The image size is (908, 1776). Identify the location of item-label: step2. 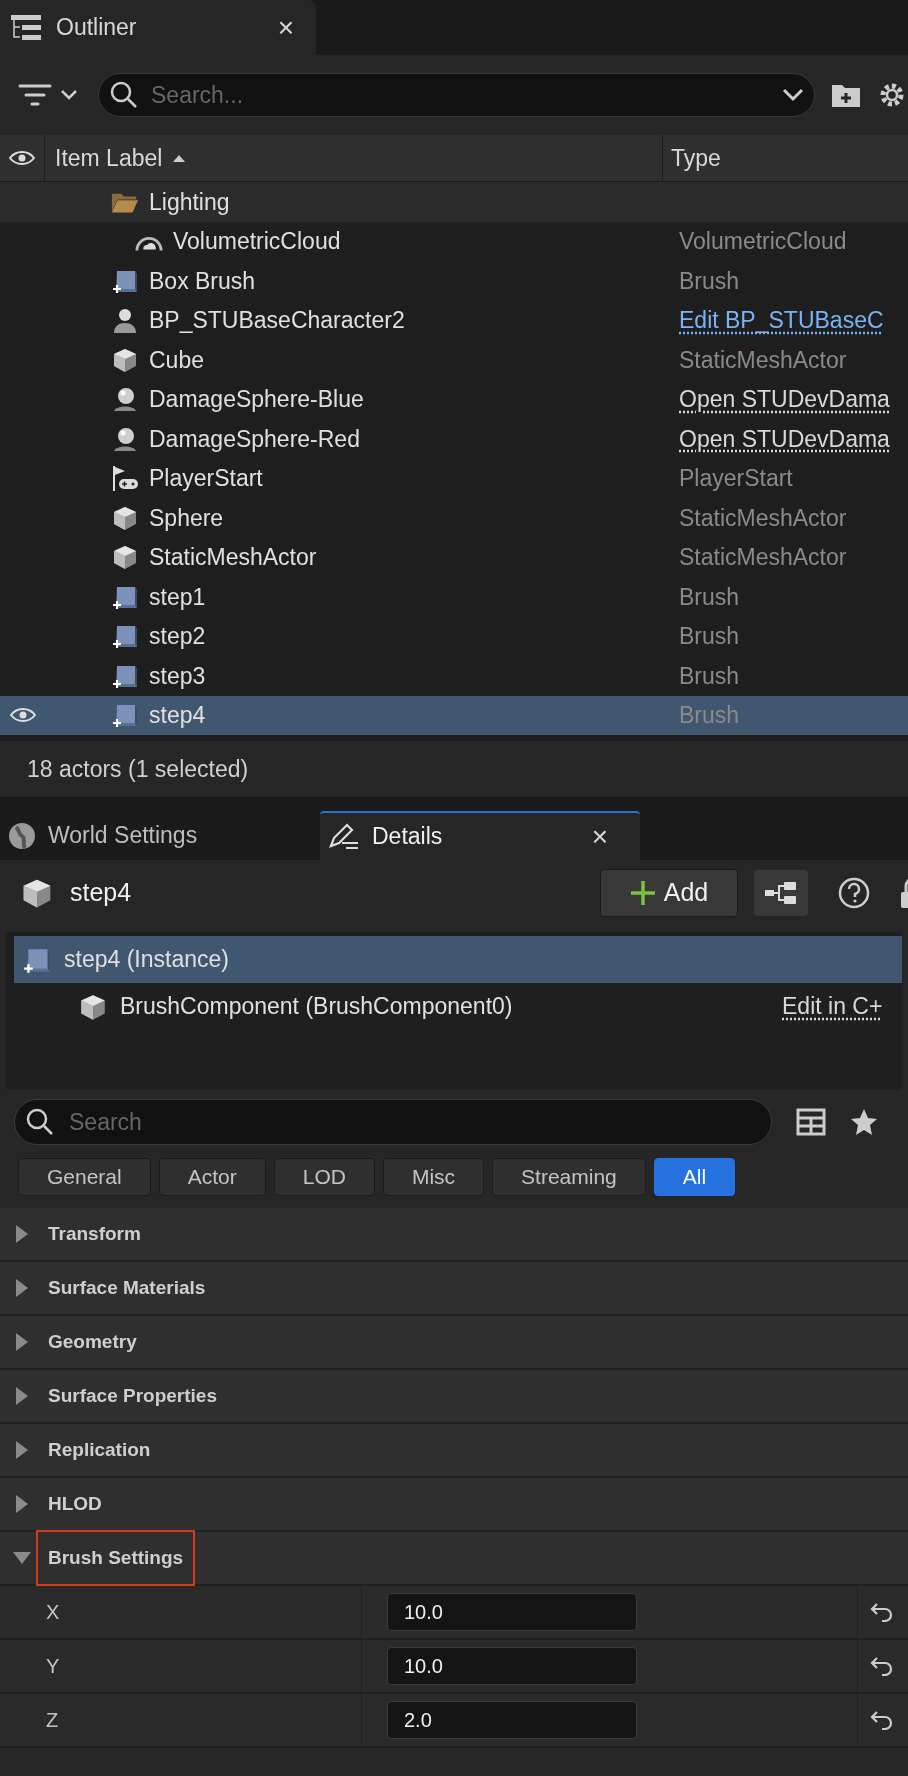
(177, 636).